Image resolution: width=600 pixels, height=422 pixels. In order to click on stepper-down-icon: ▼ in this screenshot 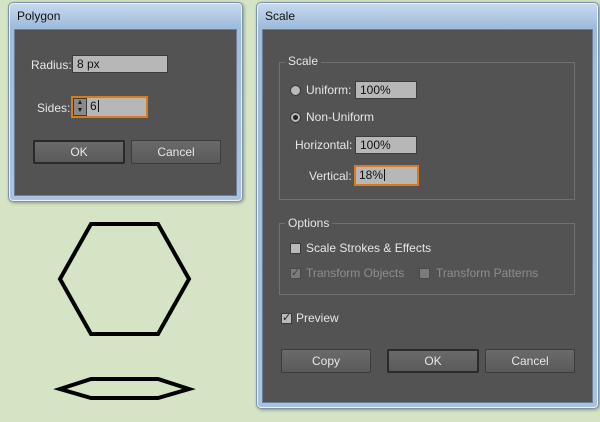, I will do `click(80, 111)`.